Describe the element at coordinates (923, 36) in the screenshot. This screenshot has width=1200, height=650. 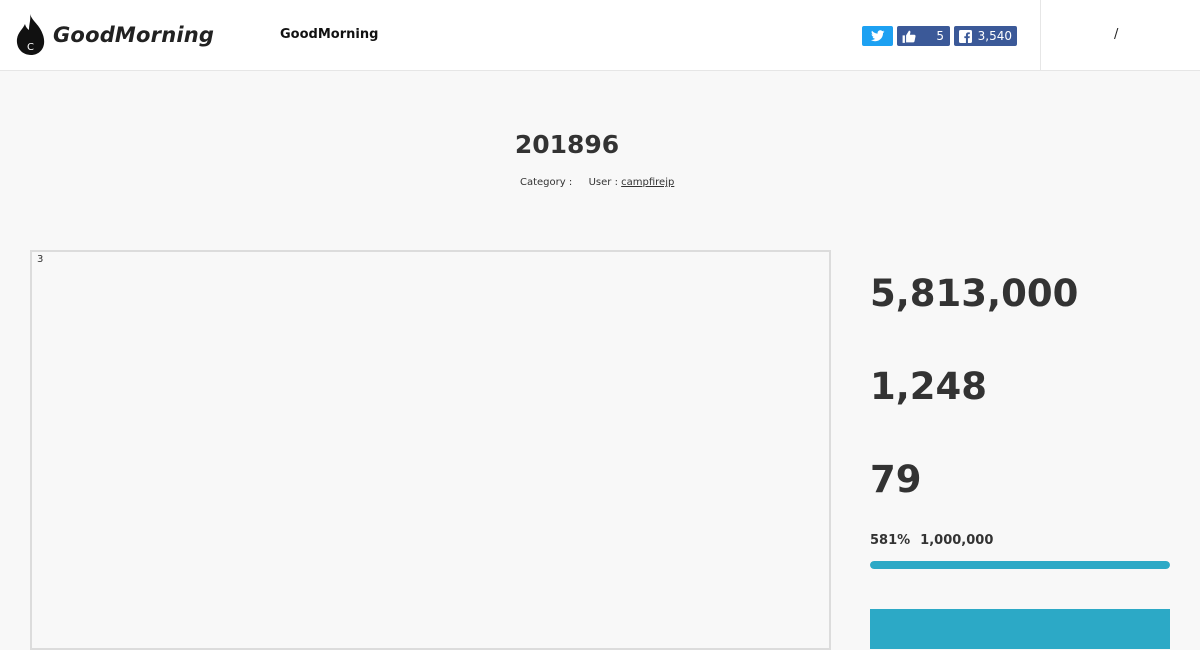
I see `like-button: 5` at that location.